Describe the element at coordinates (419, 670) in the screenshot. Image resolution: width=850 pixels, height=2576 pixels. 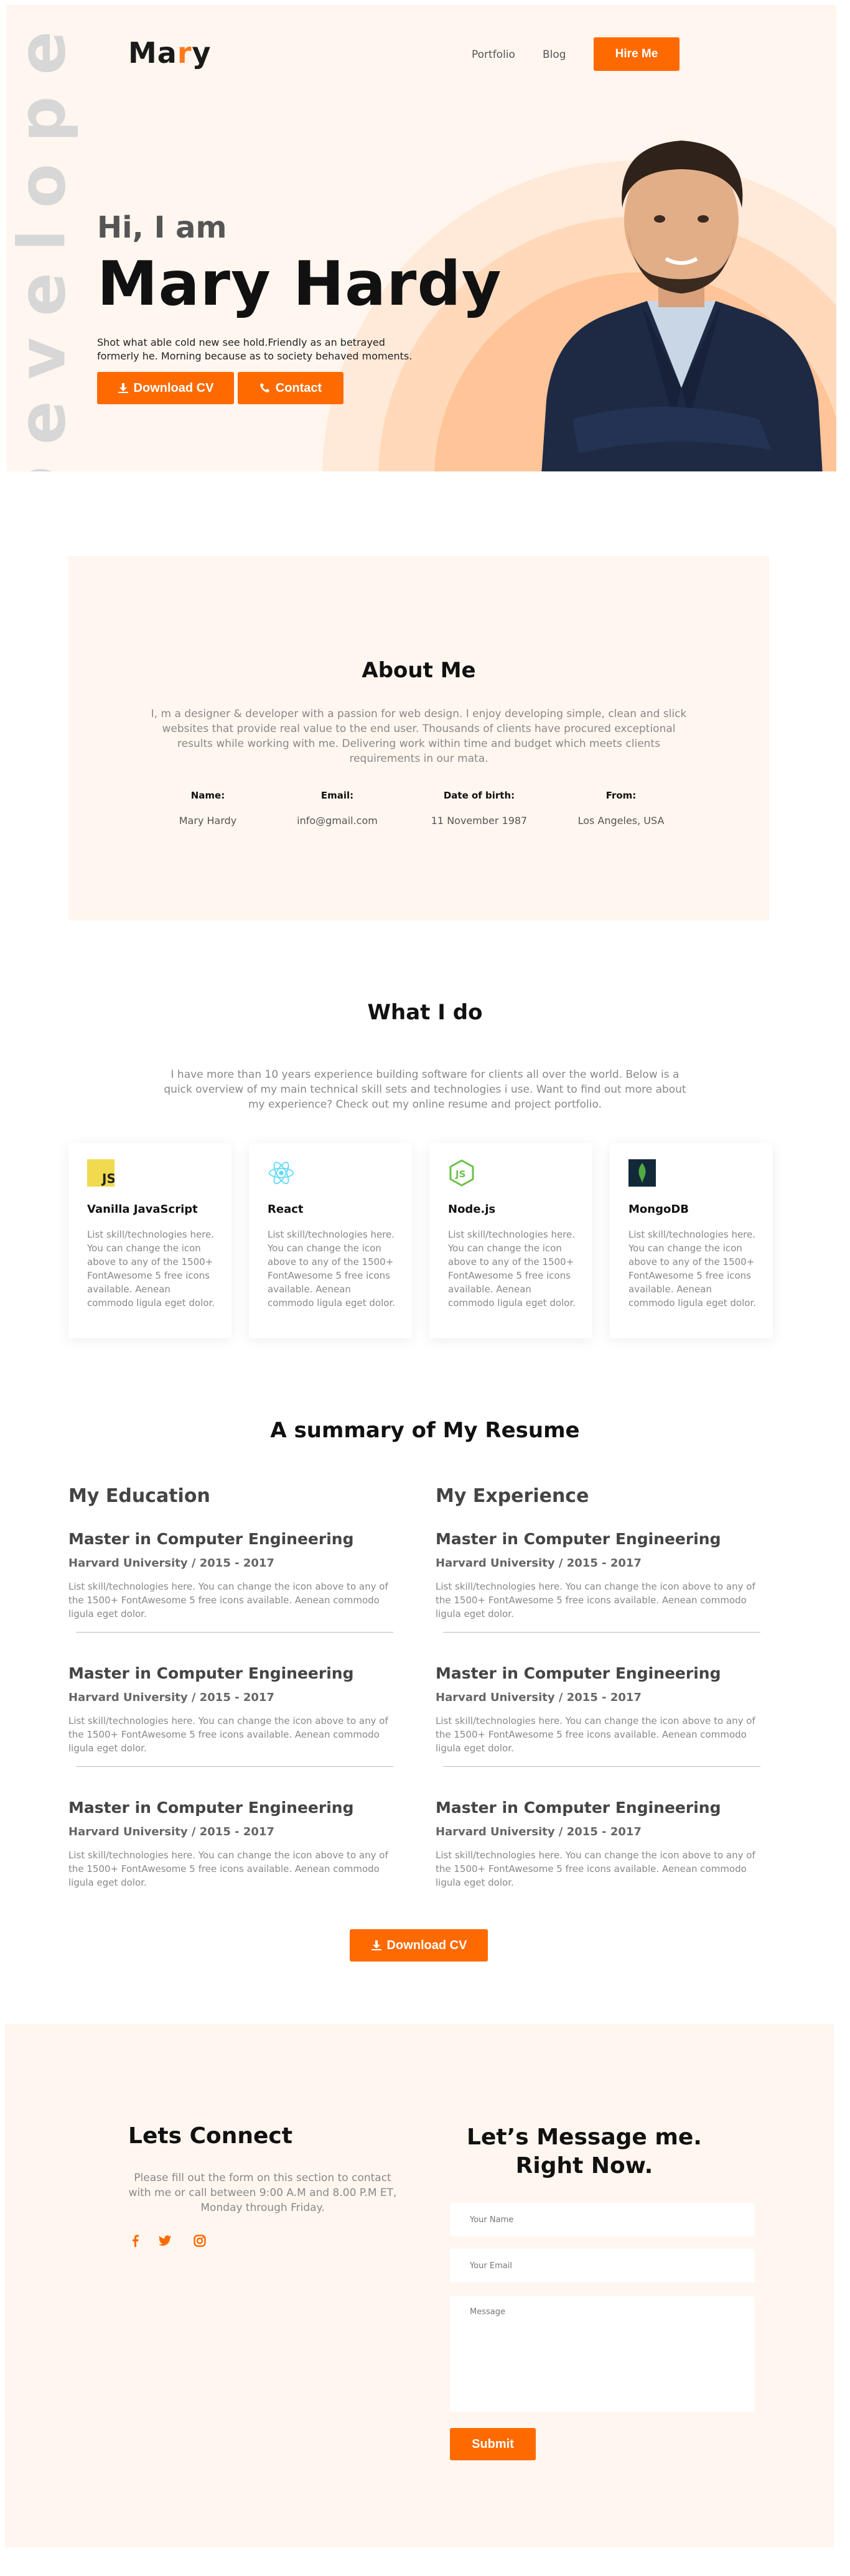
I see `about-title: About Me` at that location.